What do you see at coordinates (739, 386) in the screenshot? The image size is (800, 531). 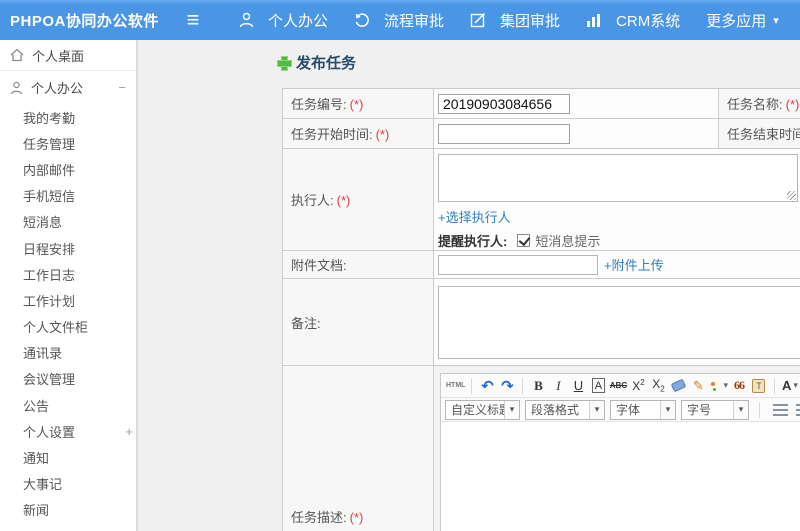 I see `blockquote-button: 66` at bounding box center [739, 386].